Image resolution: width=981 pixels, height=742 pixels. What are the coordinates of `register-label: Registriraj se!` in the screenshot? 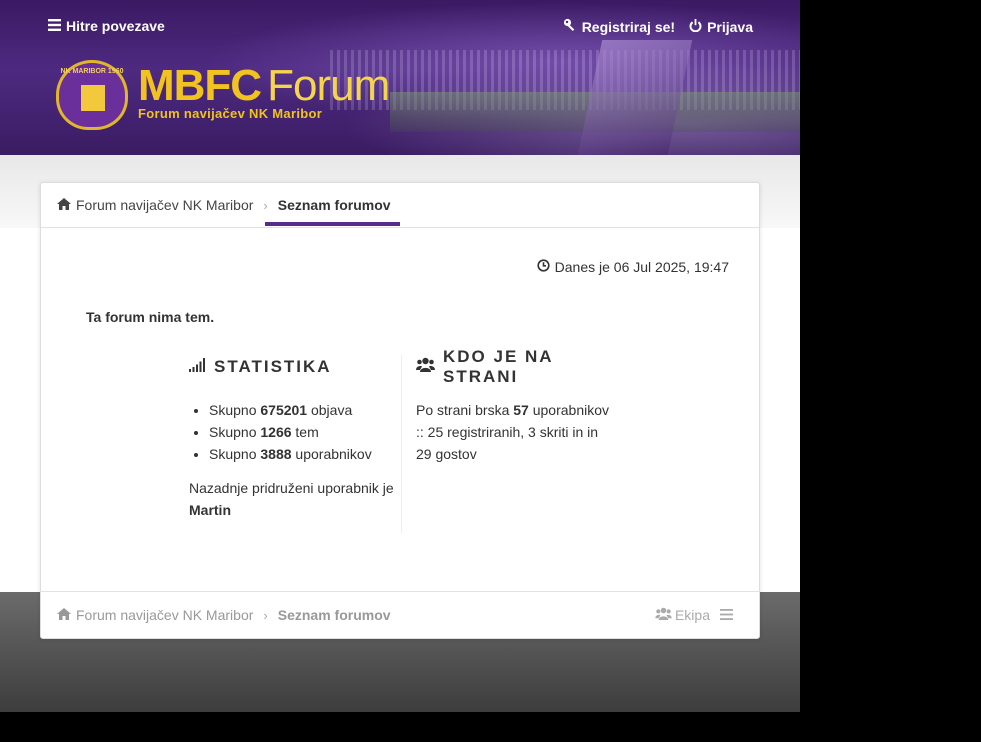 It's located at (628, 26).